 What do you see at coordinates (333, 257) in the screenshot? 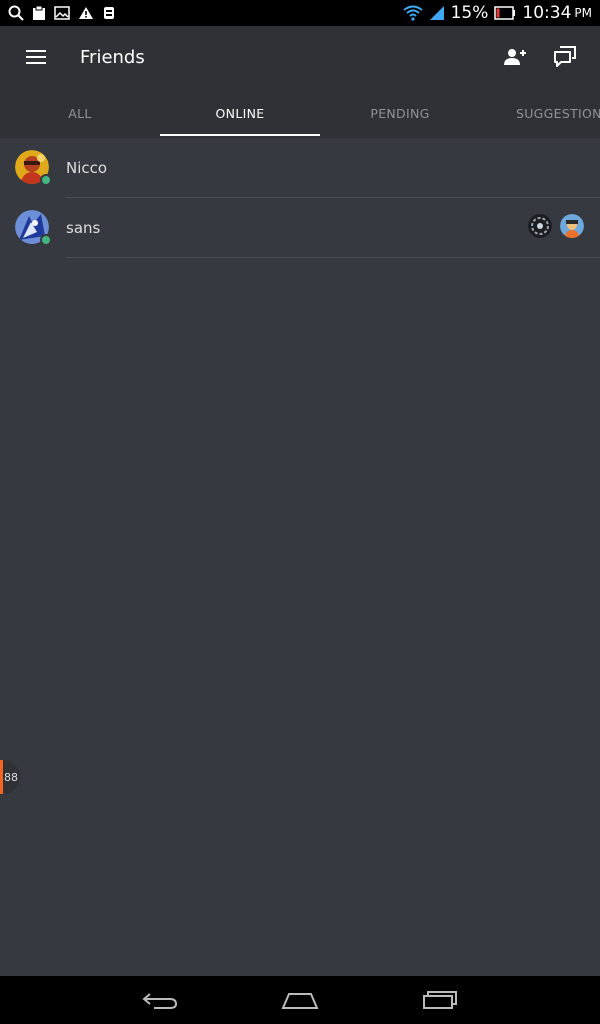
I see `divider` at bounding box center [333, 257].